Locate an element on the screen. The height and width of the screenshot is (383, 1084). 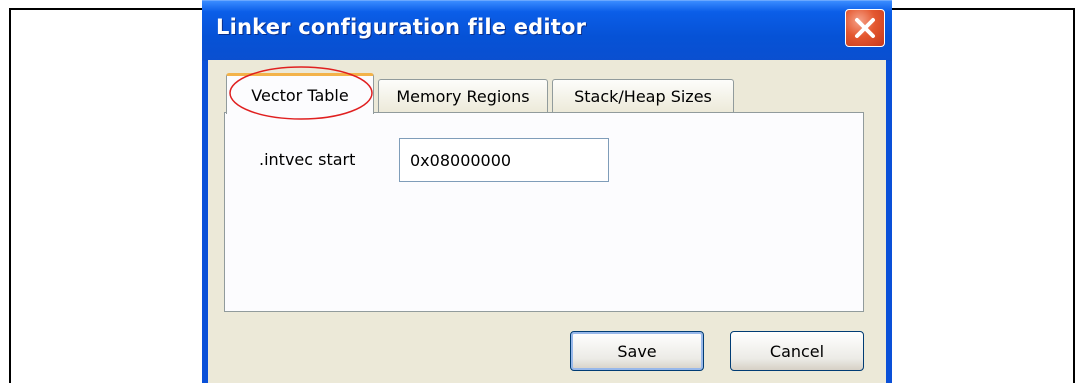
cancel-button: Cancel is located at coordinates (797, 351).